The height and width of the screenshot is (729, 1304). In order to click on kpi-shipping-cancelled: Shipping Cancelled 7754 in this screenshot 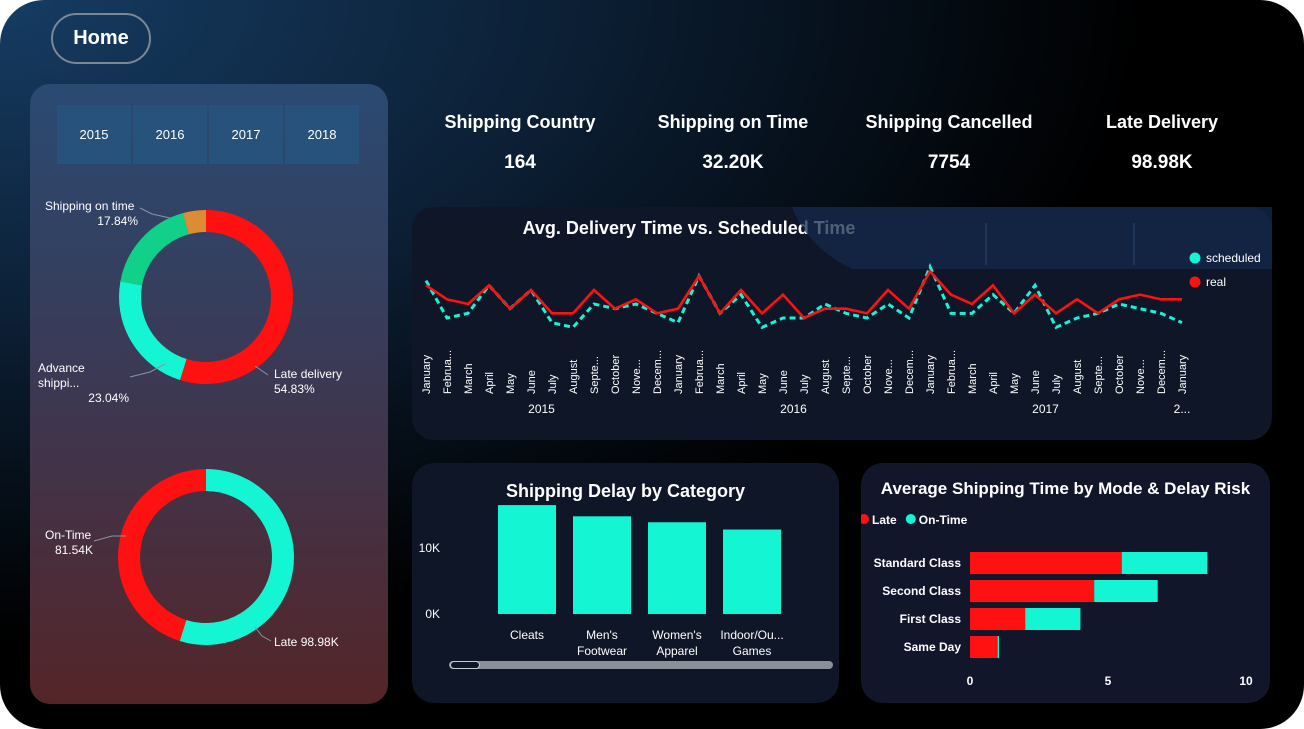, I will do `click(949, 143)`.